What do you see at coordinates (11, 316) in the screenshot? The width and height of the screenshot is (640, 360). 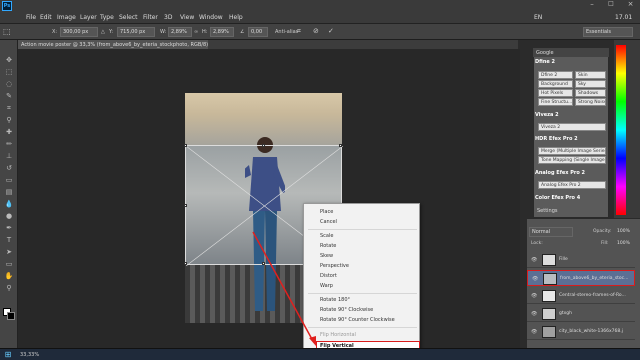 I see `background-color-swatch` at bounding box center [11, 316].